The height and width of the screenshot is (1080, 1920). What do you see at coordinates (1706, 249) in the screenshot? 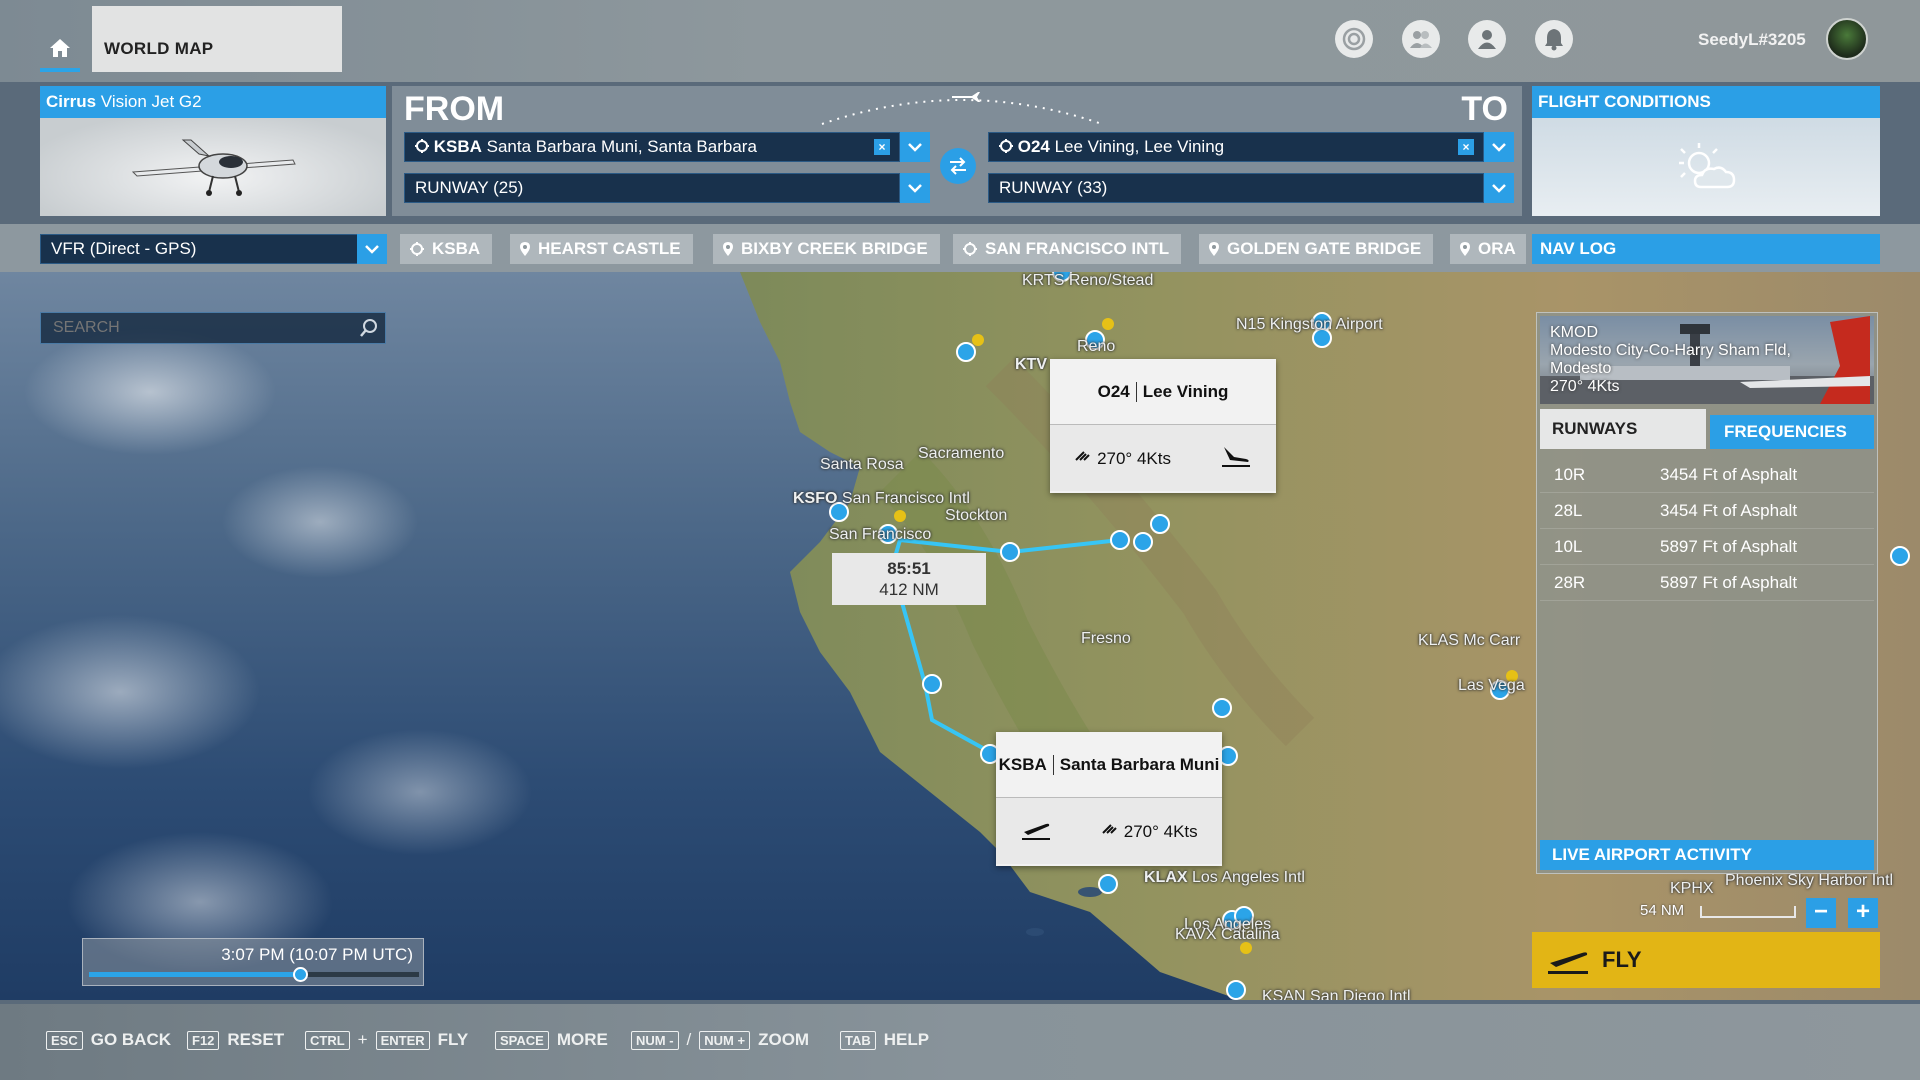
I see `nav-log-button: NAV LOG` at bounding box center [1706, 249].